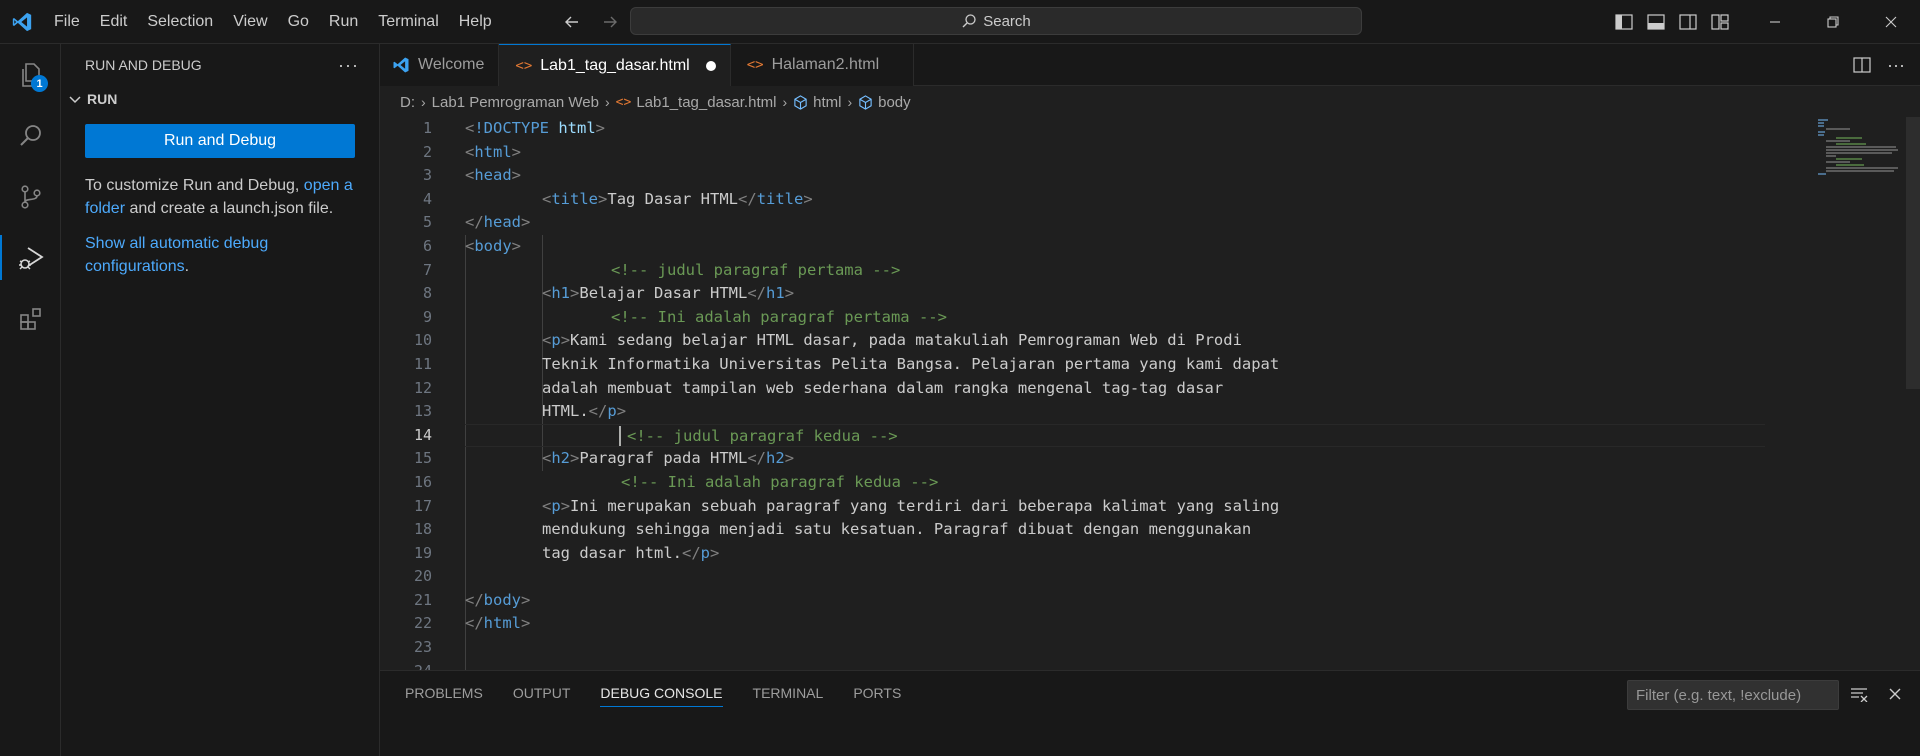 This screenshot has height=756, width=1920. Describe the element at coordinates (1720, 22) in the screenshot. I see `customize-layout-icon` at that location.